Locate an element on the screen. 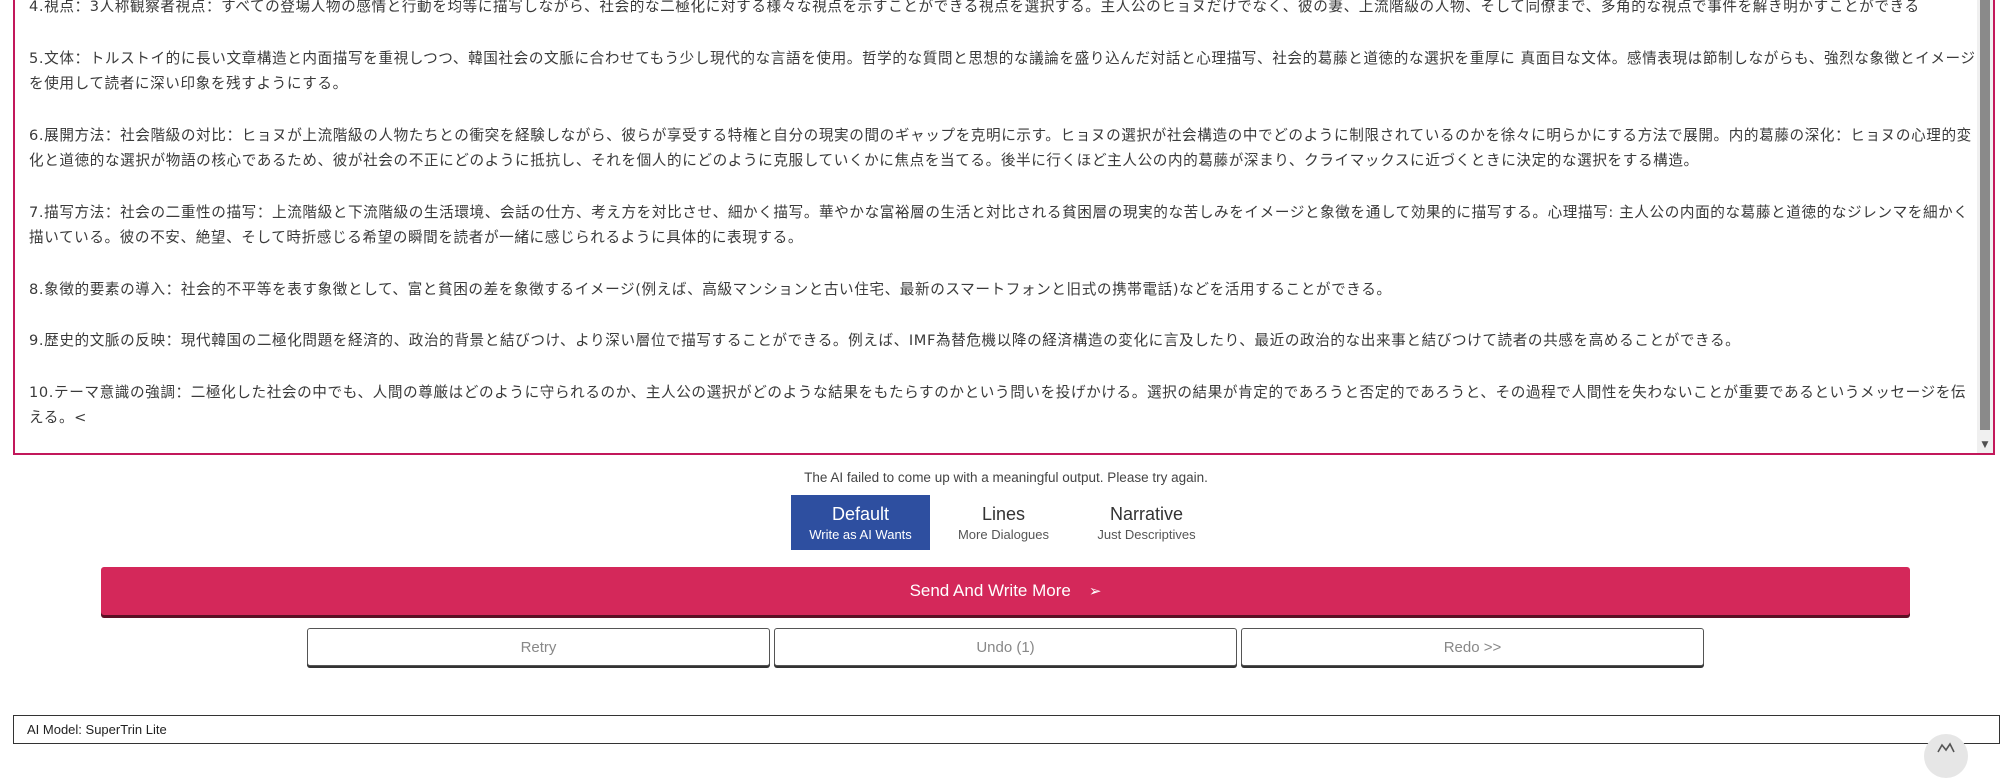  undo-button: Undo (1) is located at coordinates (1005, 647).